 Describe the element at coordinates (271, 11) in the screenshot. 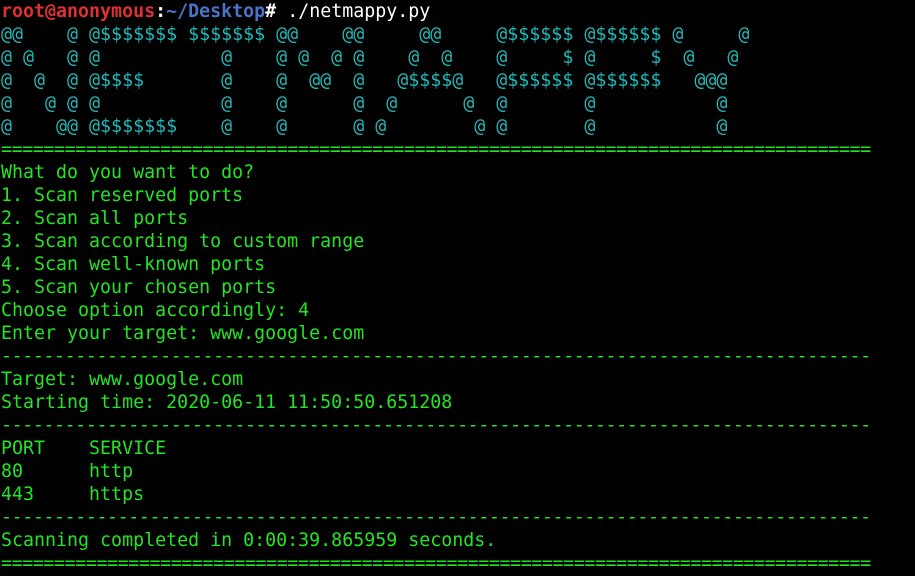

I see `prompt-symbol: #` at that location.